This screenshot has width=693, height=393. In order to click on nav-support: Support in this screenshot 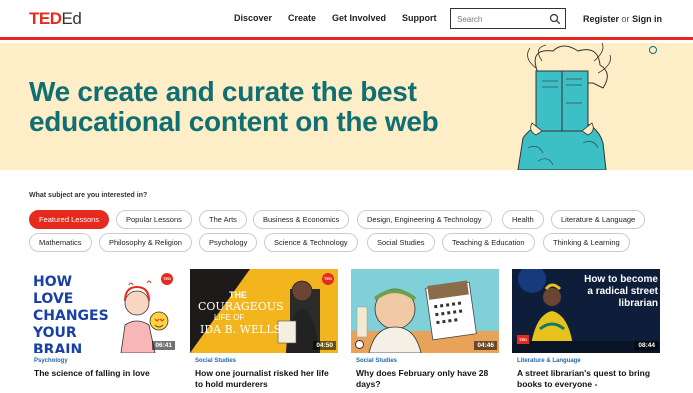, I will do `click(419, 18)`.